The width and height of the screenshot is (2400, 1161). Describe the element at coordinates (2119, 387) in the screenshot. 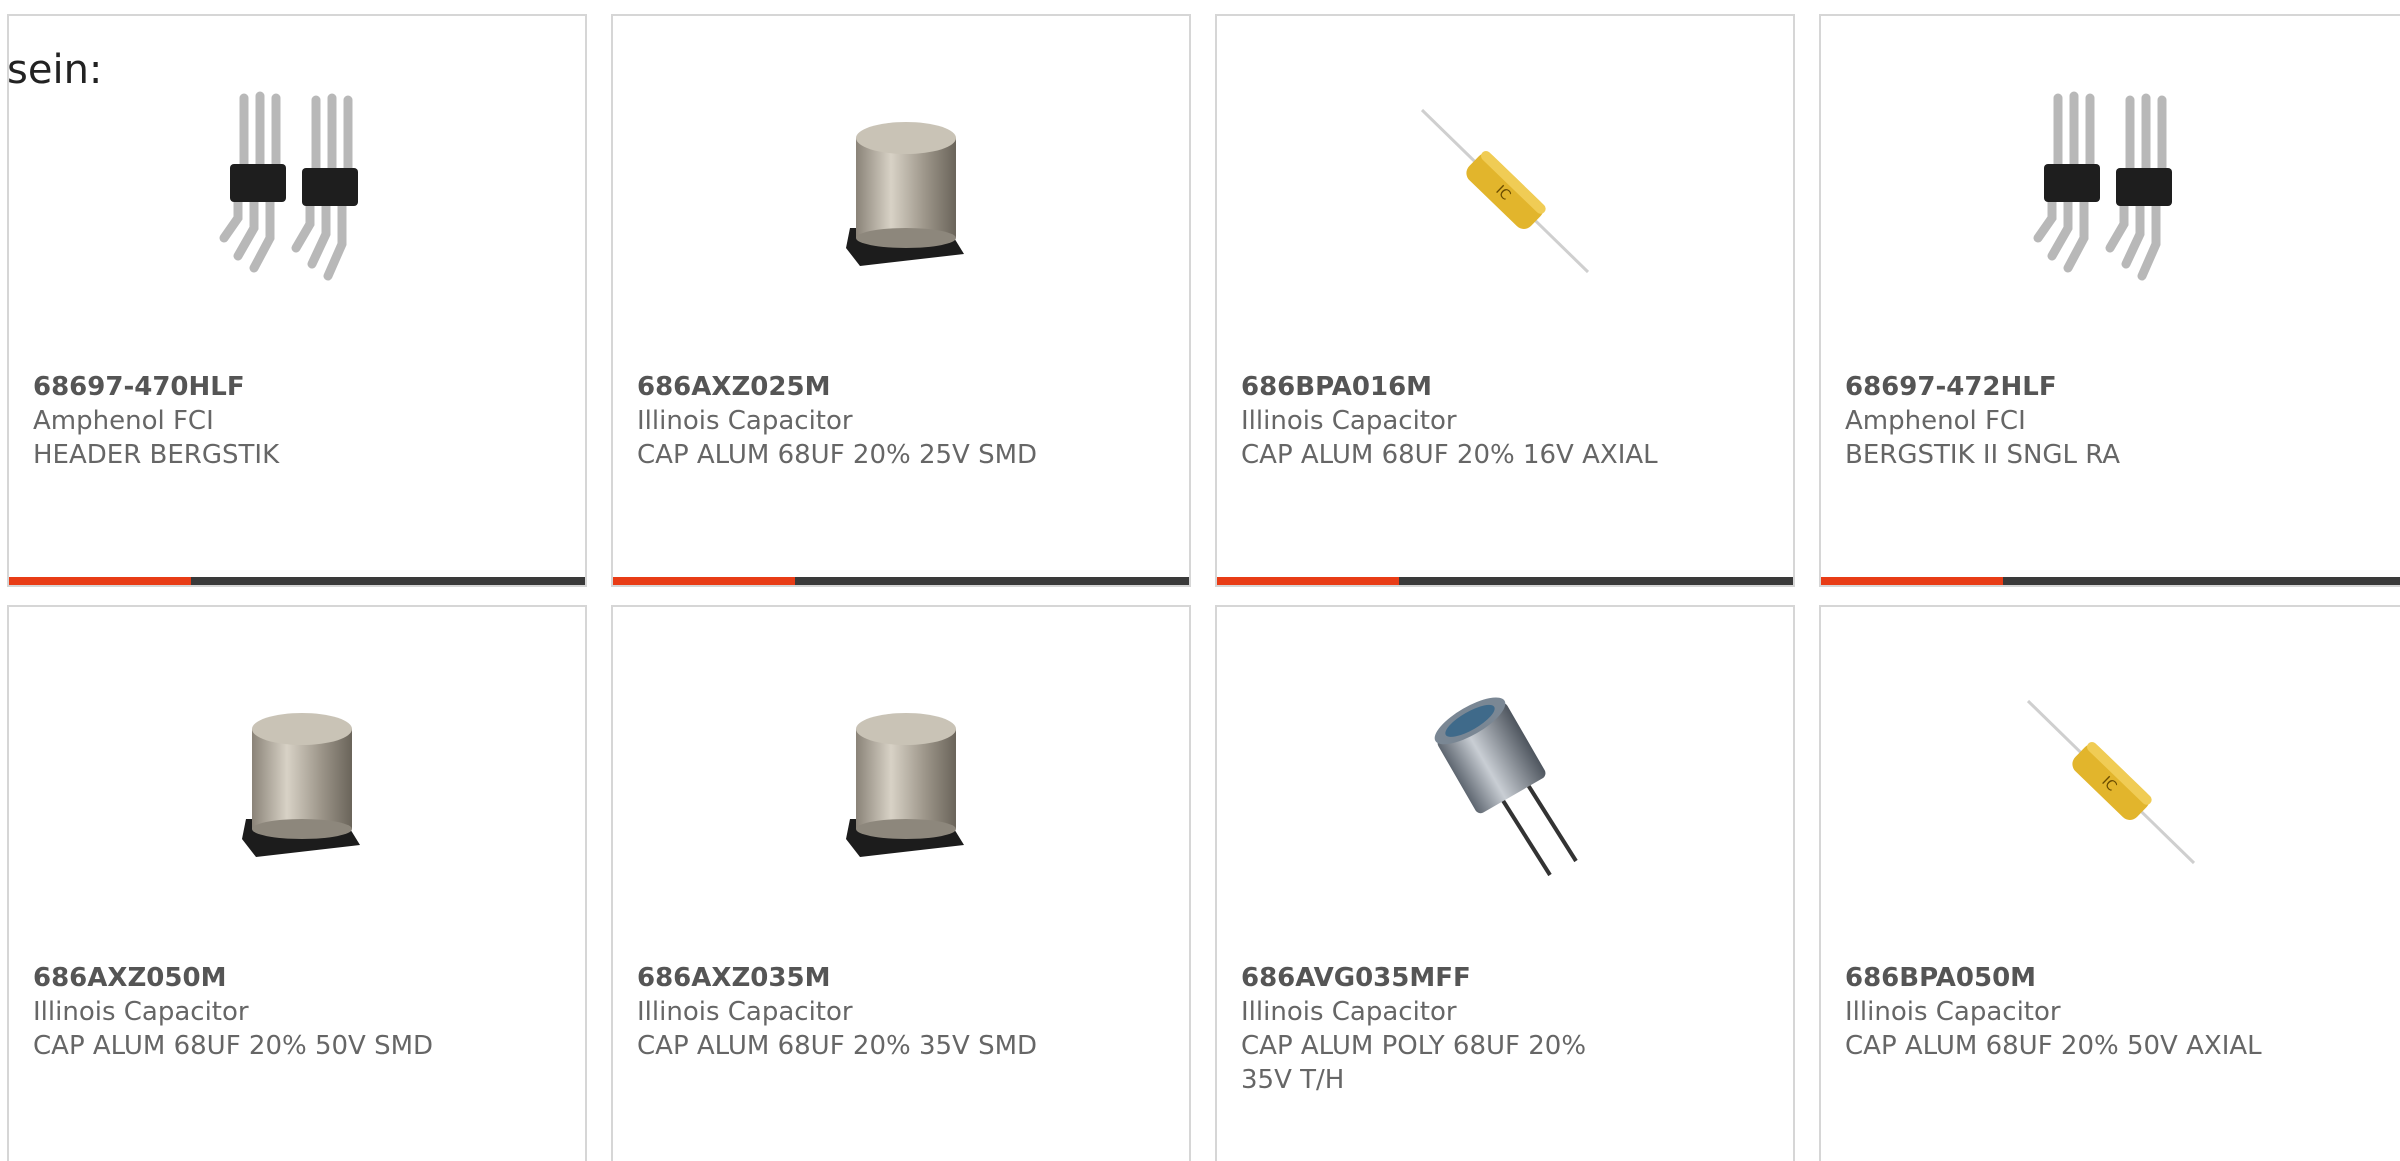

I see `part-number-link: 68697-472HLF` at that location.